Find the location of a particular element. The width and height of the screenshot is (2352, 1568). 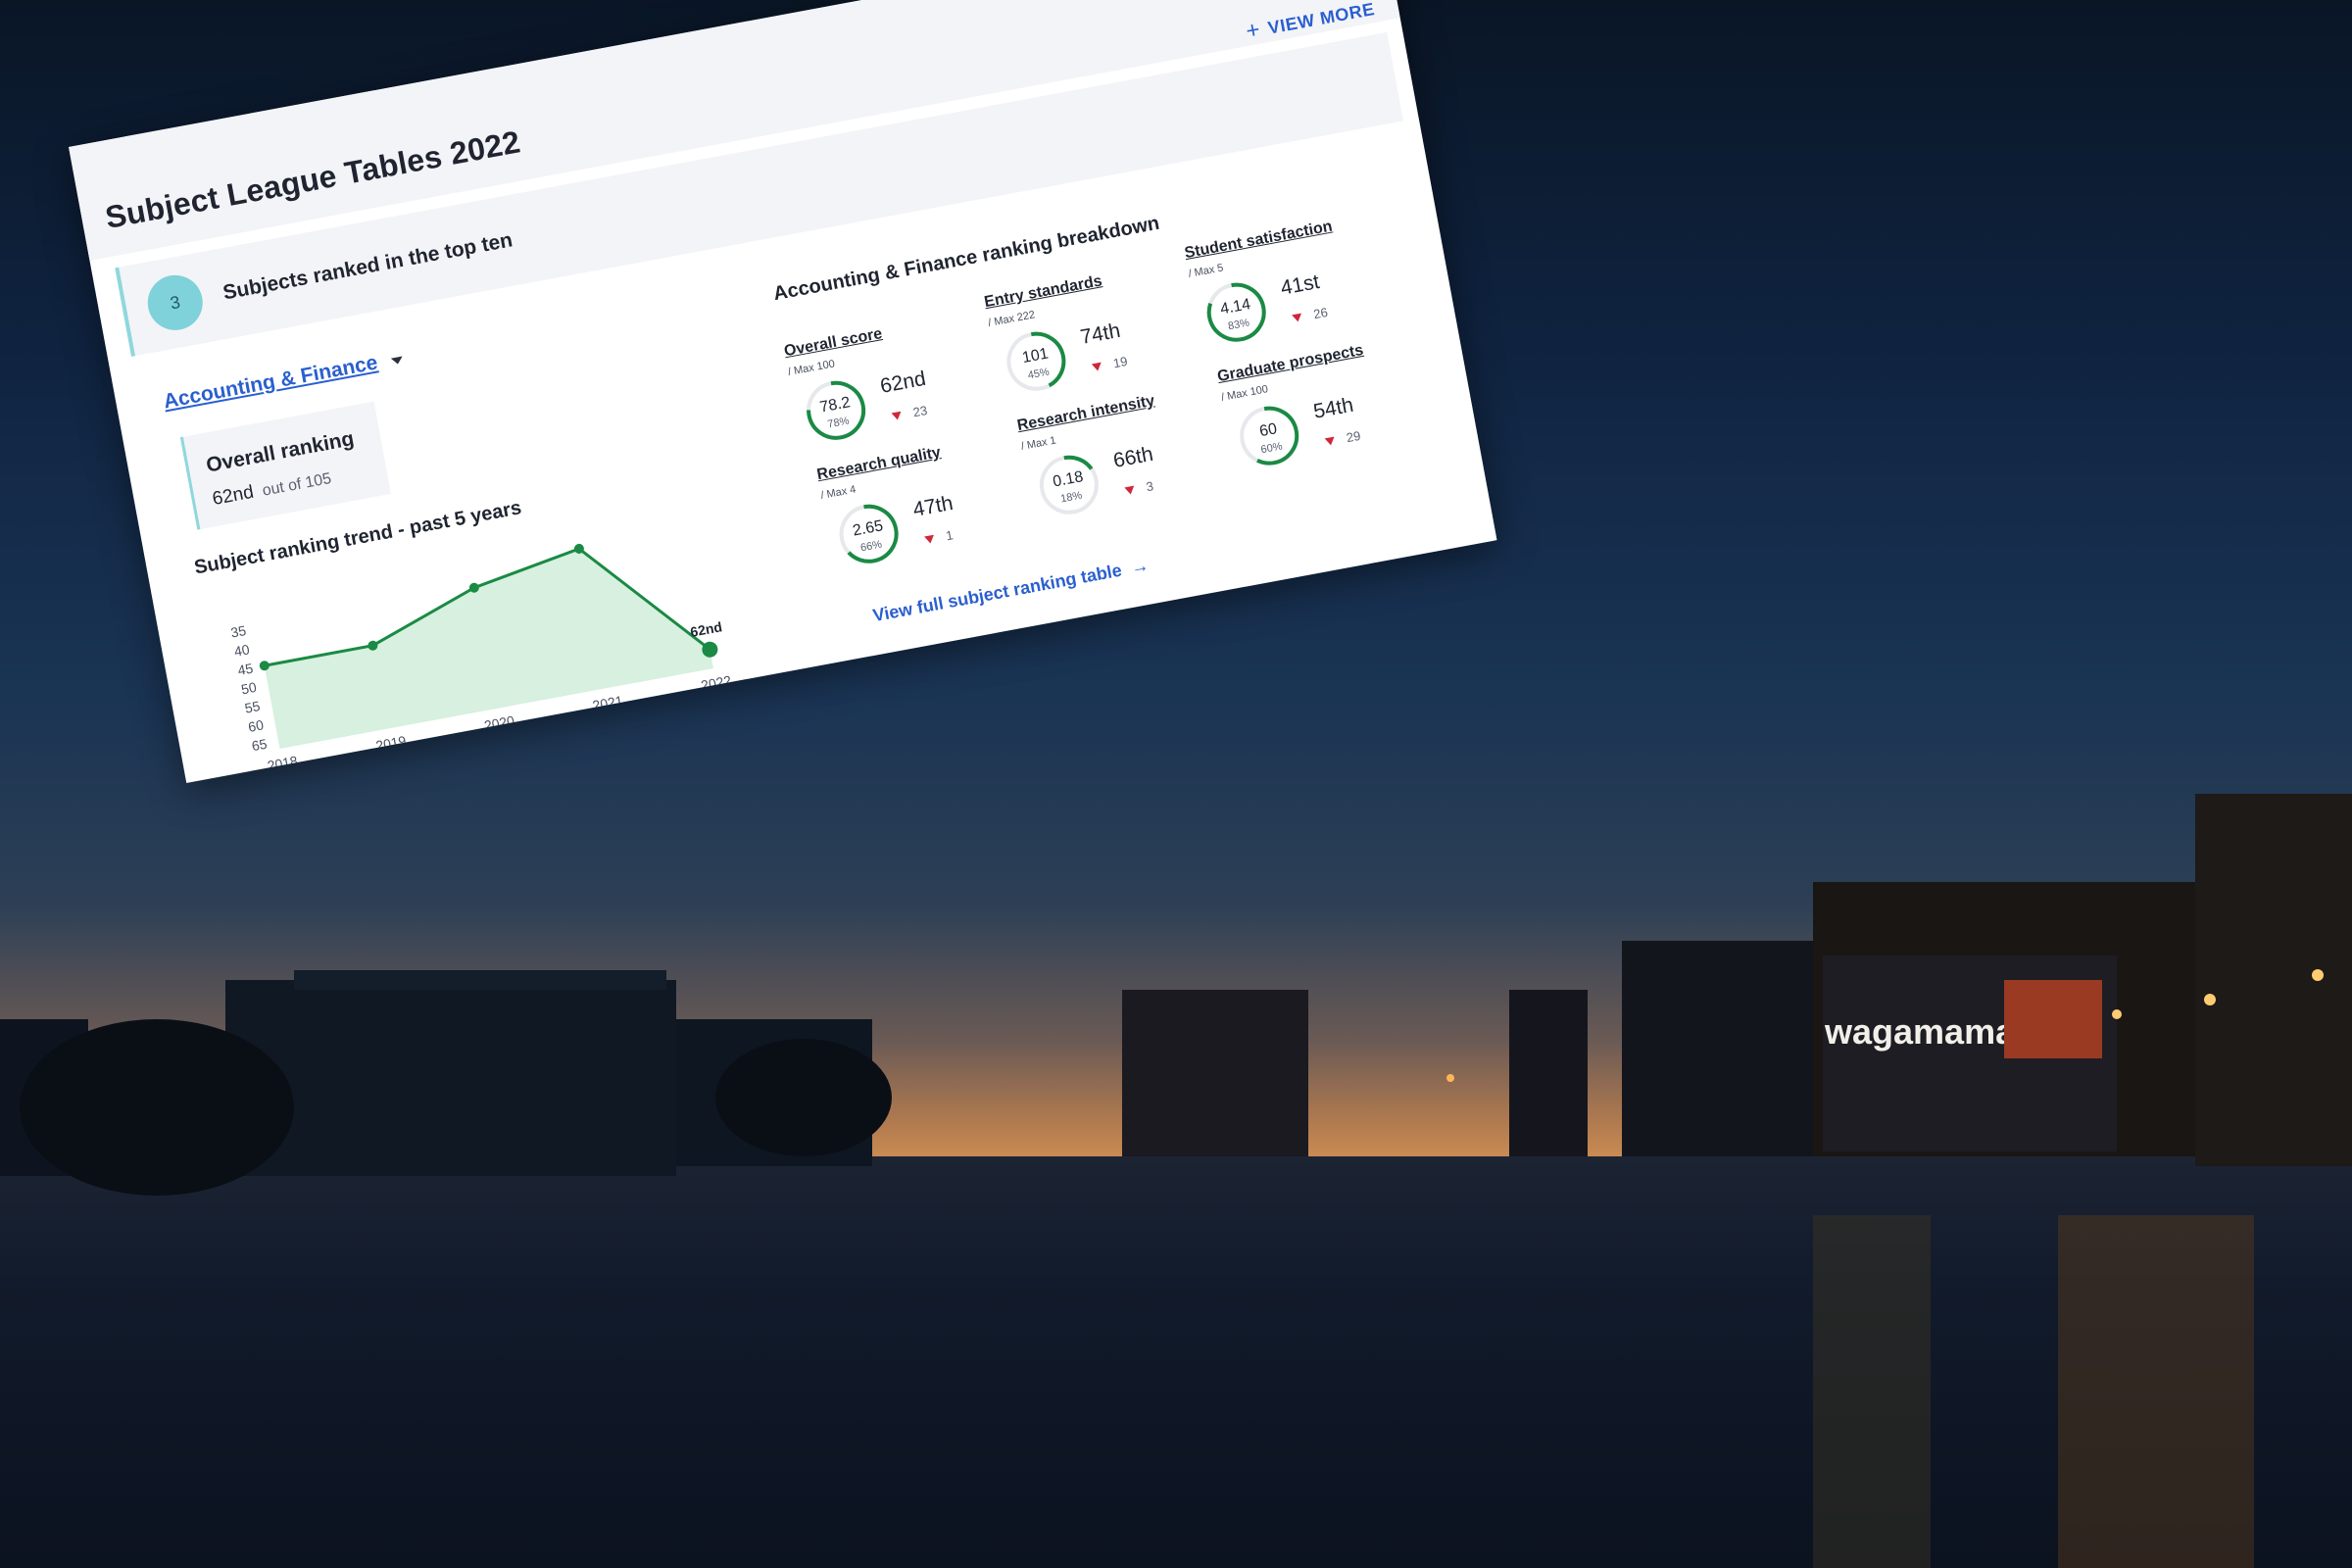

metric-change: 26 is located at coordinates (1310, 315).